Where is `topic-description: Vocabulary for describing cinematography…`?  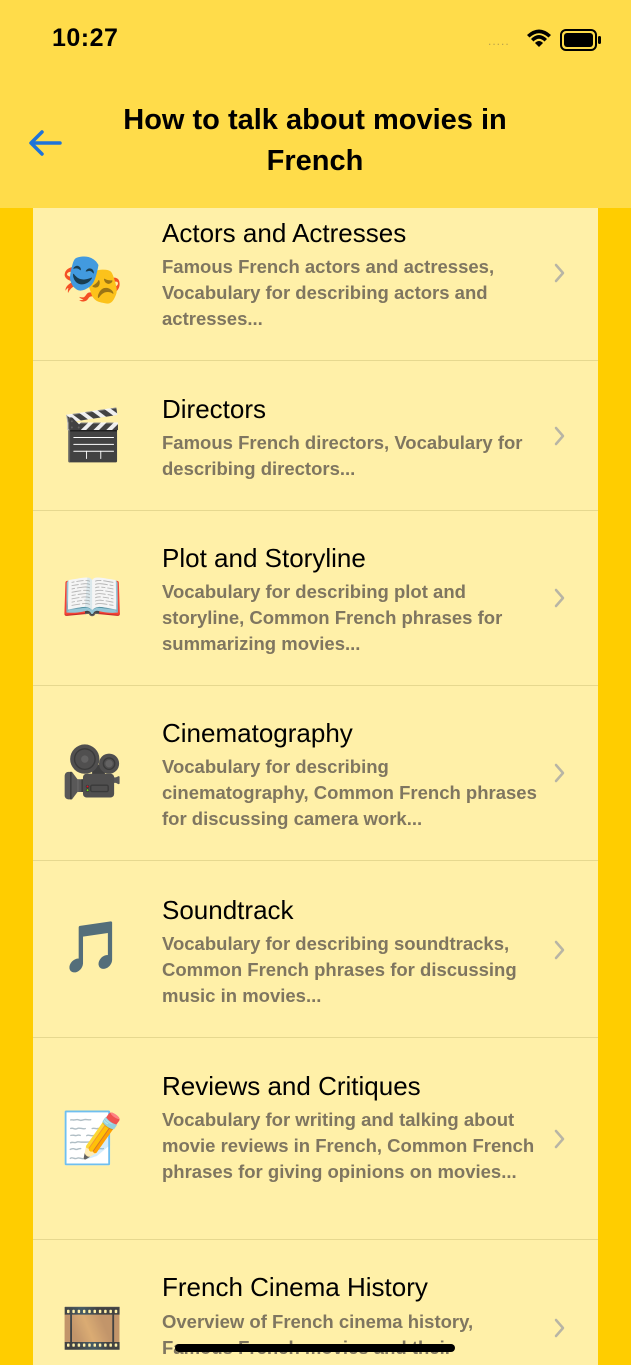
topic-description: Vocabulary for describing cinematography… is located at coordinates (349, 792).